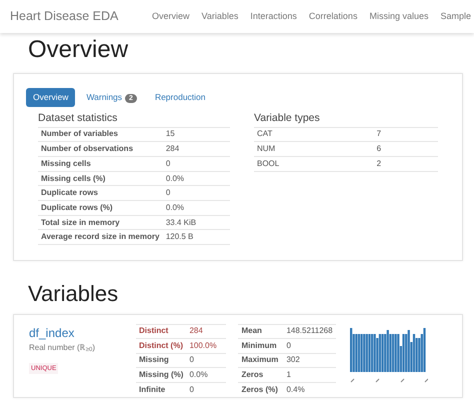 The width and height of the screenshot is (474, 408). I want to click on table-cell: Missing, so click(161, 360).